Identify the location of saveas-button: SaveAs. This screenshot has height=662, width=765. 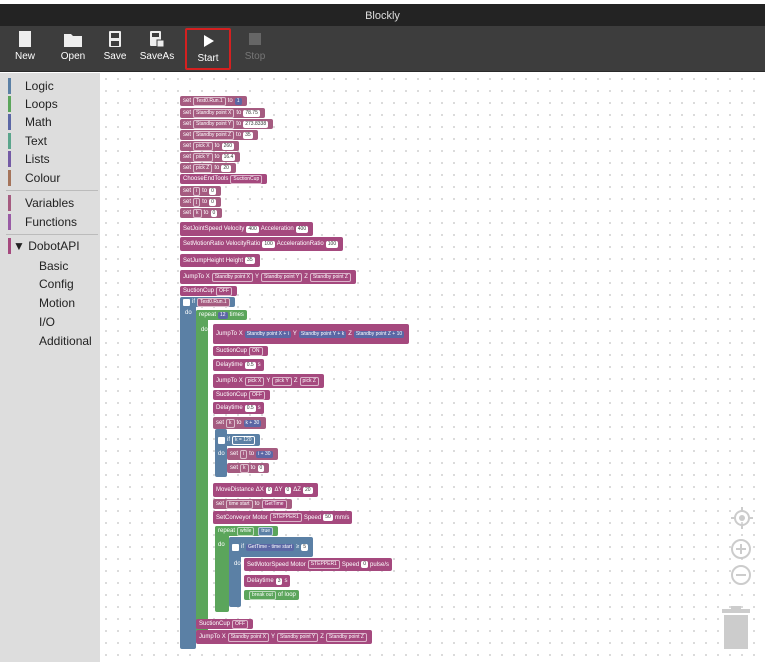
(157, 49).